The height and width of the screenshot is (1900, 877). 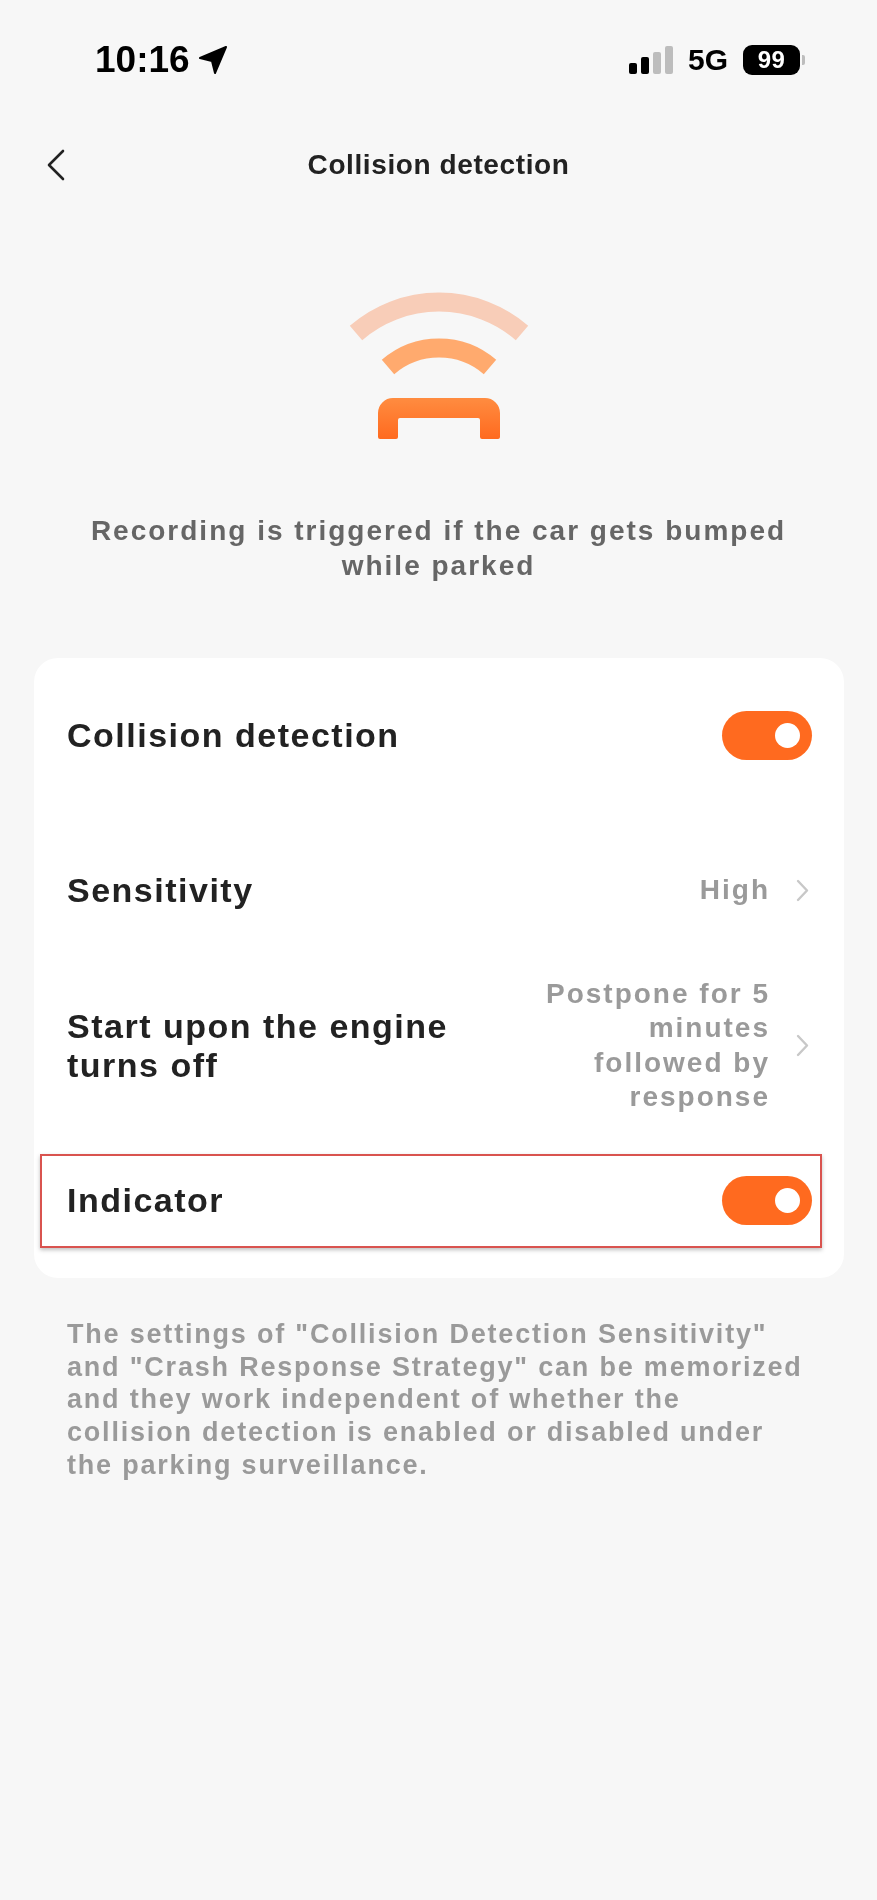 What do you see at coordinates (438, 165) in the screenshot?
I see `page-title: Collision detection` at bounding box center [438, 165].